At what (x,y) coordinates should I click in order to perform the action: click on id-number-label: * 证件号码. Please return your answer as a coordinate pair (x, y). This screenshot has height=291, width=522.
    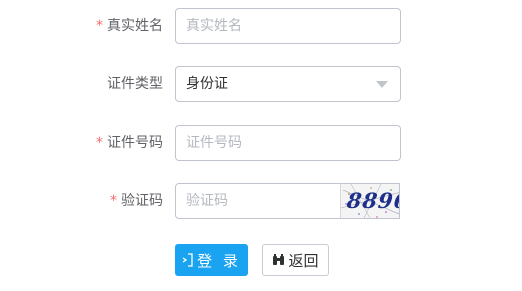
    Looking at the image, I should click on (129, 143).